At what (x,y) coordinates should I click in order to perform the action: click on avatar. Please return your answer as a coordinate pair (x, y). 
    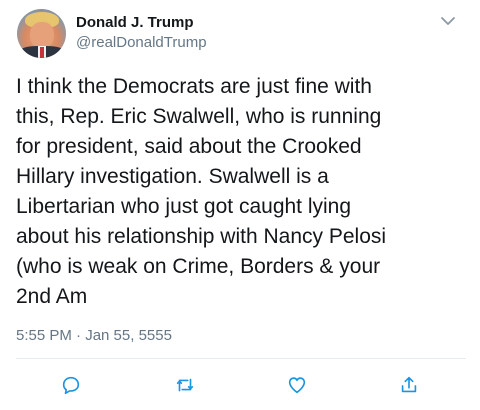
    Looking at the image, I should click on (41, 33).